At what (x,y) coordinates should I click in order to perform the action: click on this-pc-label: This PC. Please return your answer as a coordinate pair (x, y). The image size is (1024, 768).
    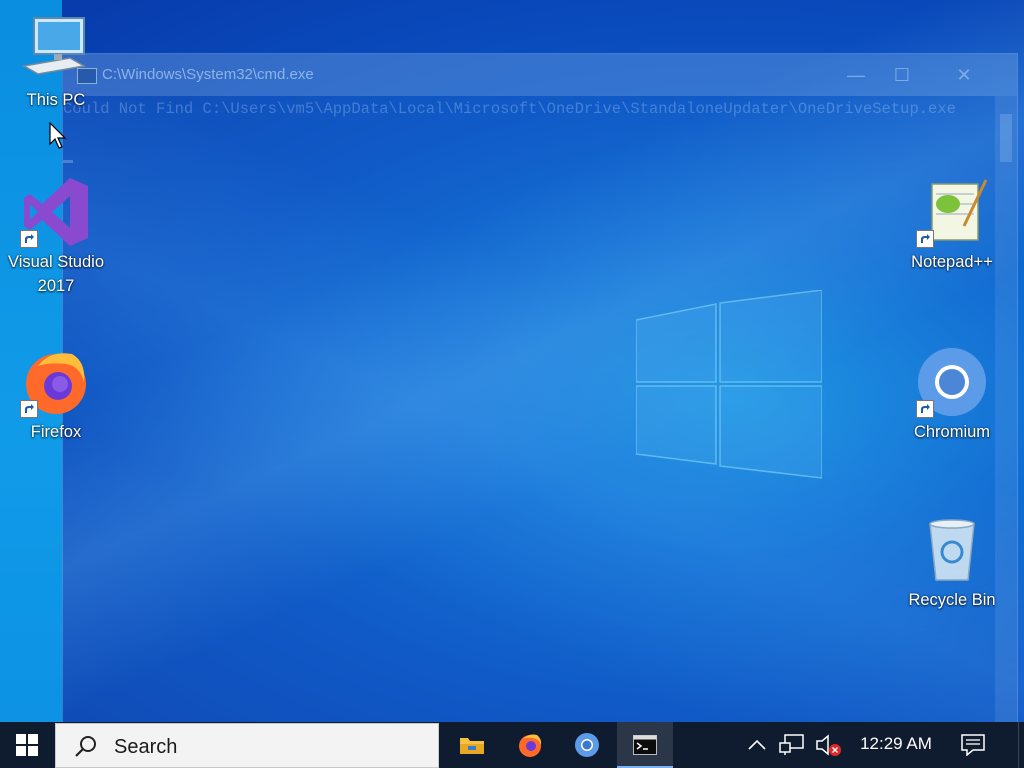
    Looking at the image, I should click on (56, 100).